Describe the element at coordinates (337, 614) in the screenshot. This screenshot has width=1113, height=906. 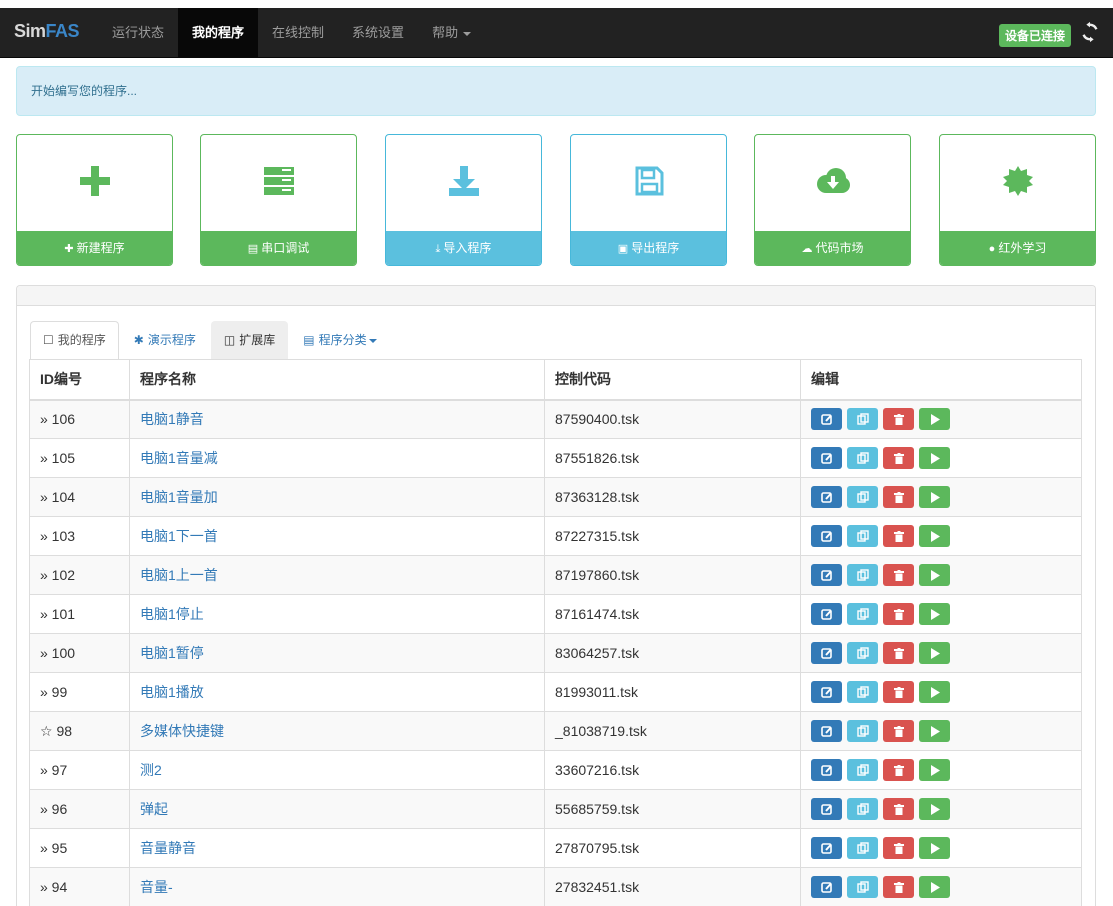
I see `program-name-link: 电脑1停止` at that location.